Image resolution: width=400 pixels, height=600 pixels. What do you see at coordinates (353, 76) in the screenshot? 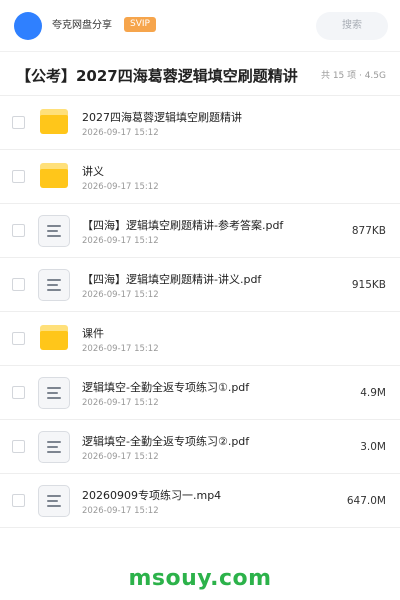
I see `share-meta: 共 15 项 · 4.5G` at bounding box center [353, 76].